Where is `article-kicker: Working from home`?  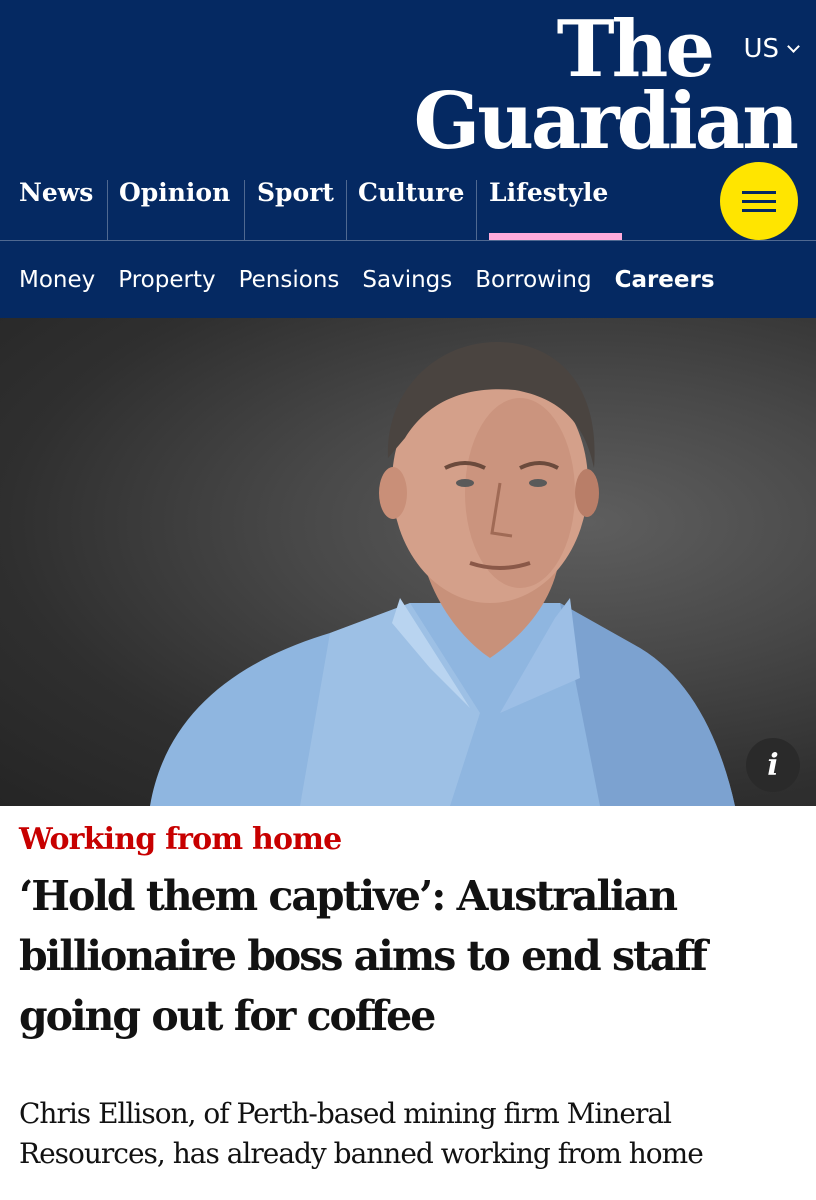
article-kicker: Working from home is located at coordinates (180, 839).